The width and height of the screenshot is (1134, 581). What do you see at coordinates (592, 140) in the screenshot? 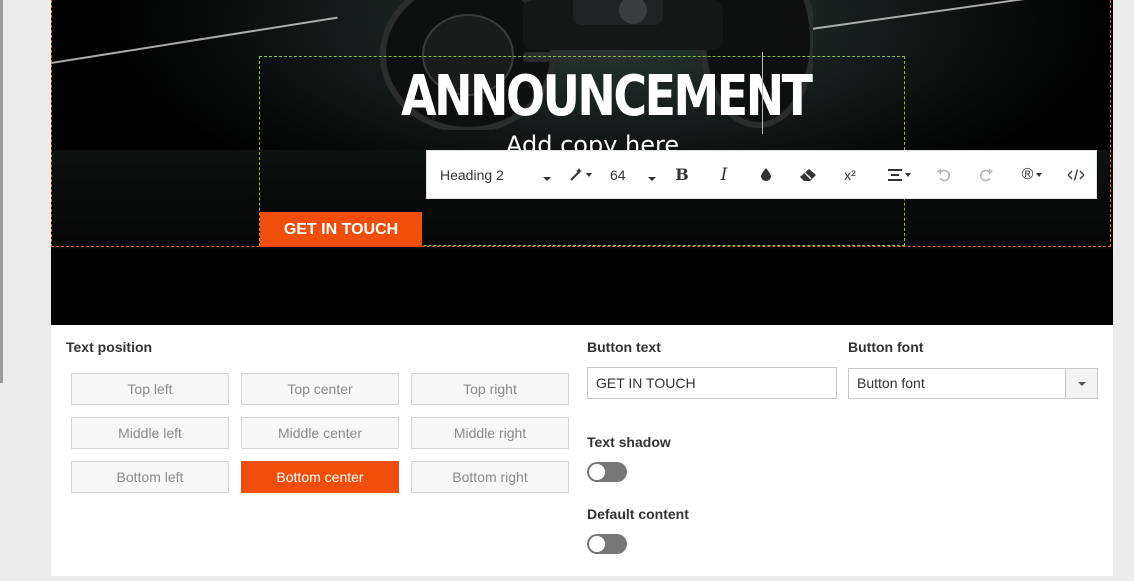
I see `subcopy-text: Add copy here` at bounding box center [592, 140].